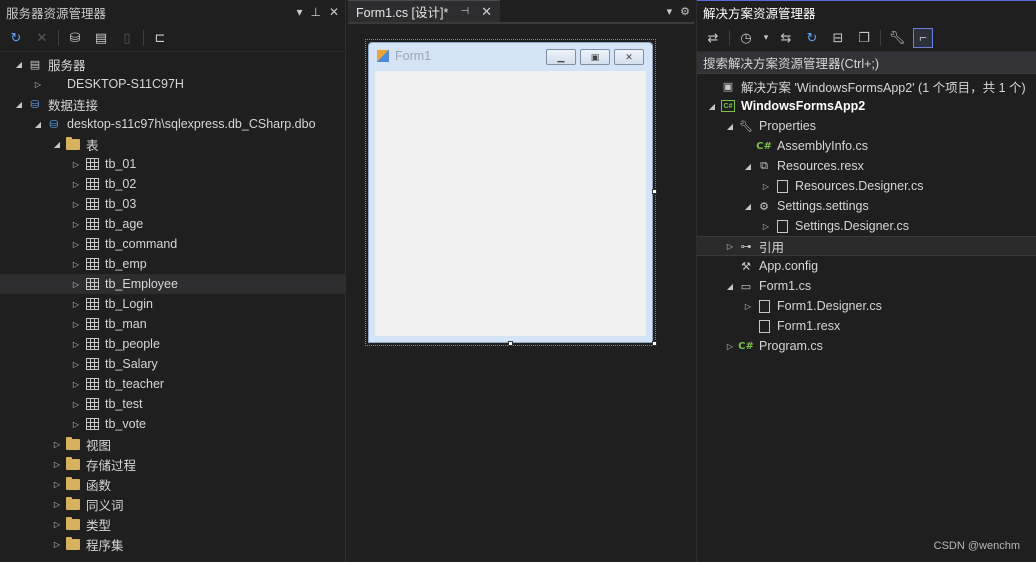 Image resolution: width=1036 pixels, height=562 pixels. What do you see at coordinates (866, 306) in the screenshot?
I see `tree-item: ▷ Form1.Designer.cs` at bounding box center [866, 306].